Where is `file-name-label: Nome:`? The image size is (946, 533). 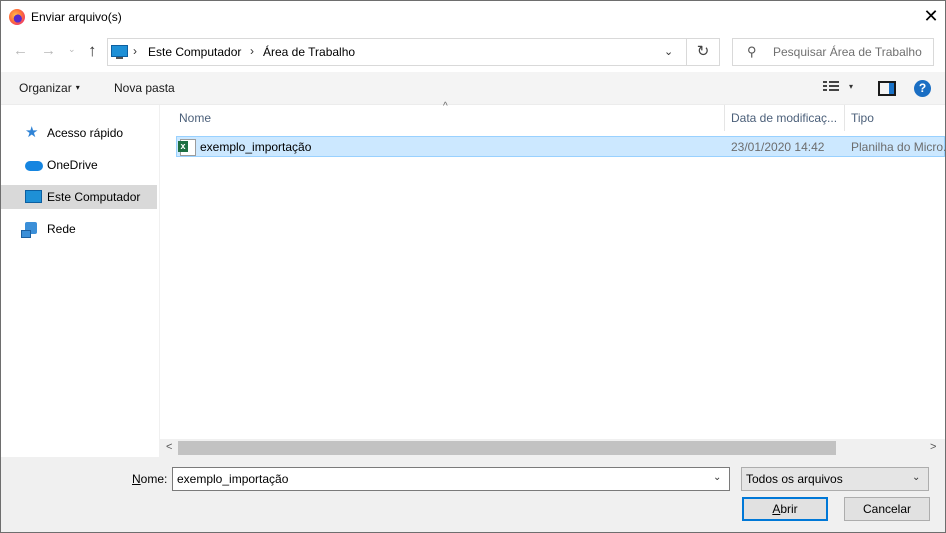 file-name-label: Nome: is located at coordinates (149, 479).